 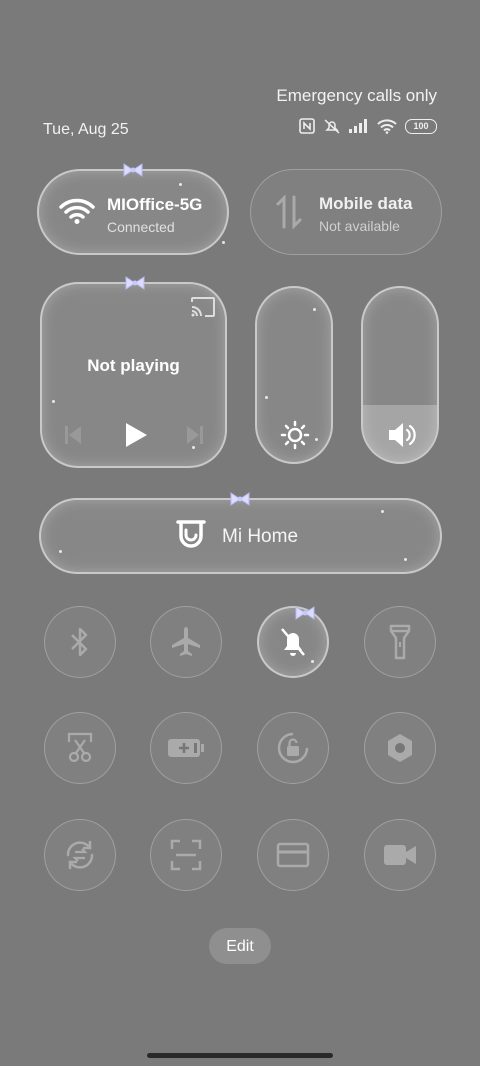 I want to click on sync-toggle, so click(x=80, y=855).